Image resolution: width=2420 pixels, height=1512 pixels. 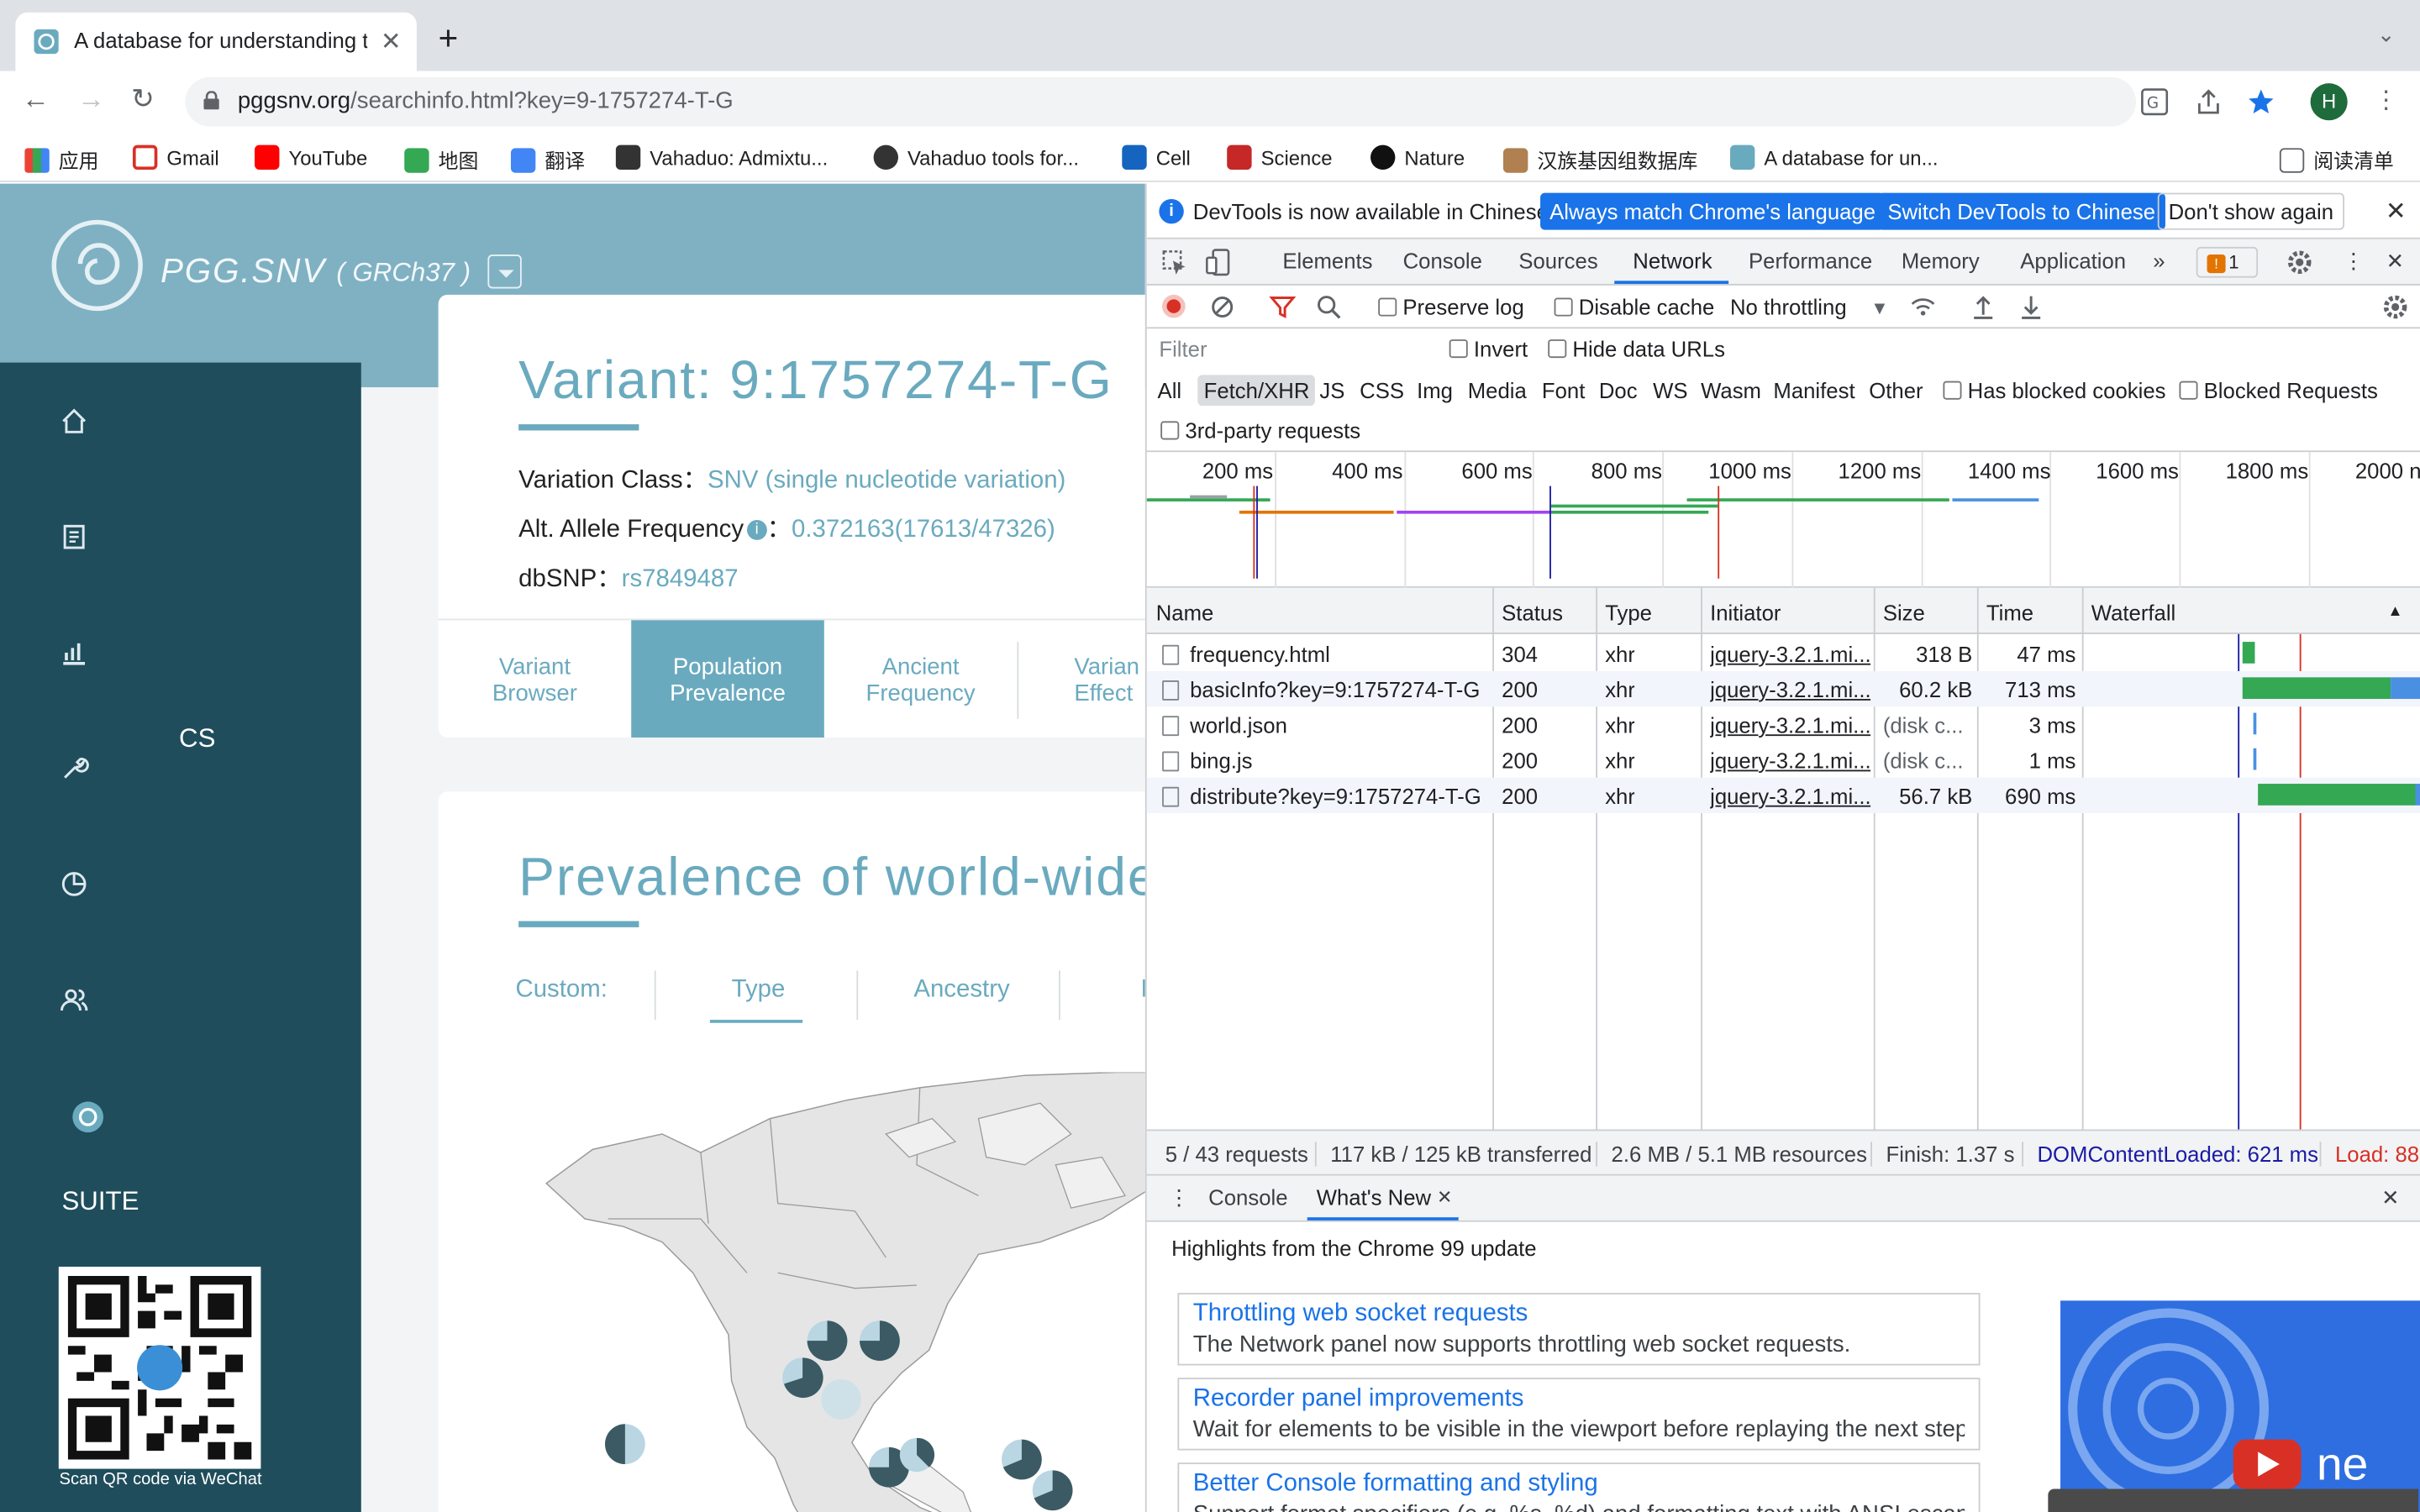 I want to click on bookmark-cell: Cell, so click(x=1156, y=157).